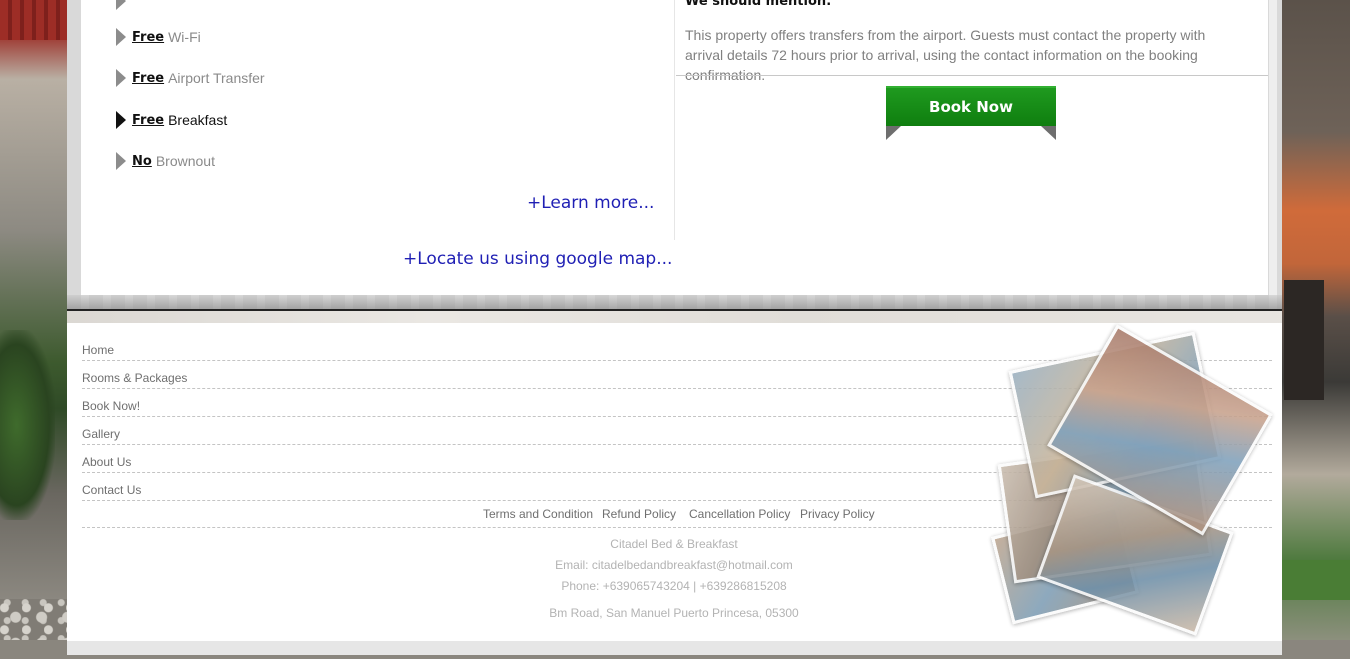 Image resolution: width=1350 pixels, height=659 pixels. Describe the element at coordinates (1304, 340) in the screenshot. I see `background-door` at that location.